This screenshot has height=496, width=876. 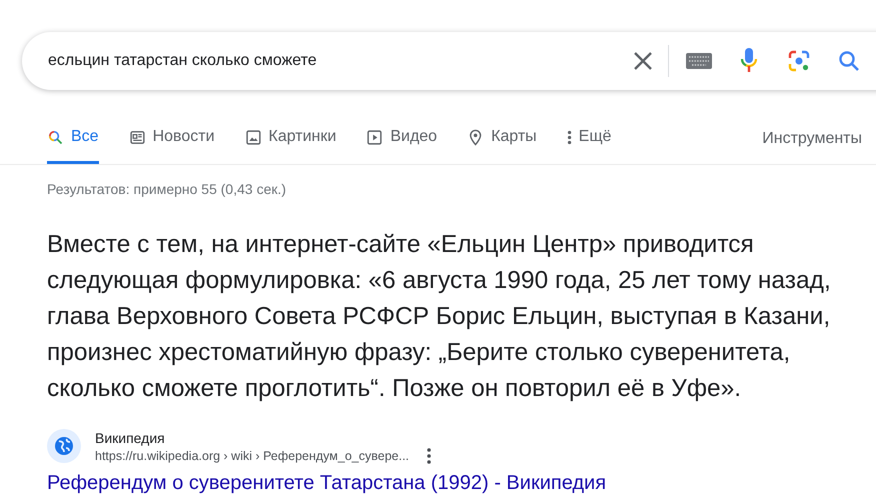 I want to click on search-tab: Новости, so click(x=171, y=140).